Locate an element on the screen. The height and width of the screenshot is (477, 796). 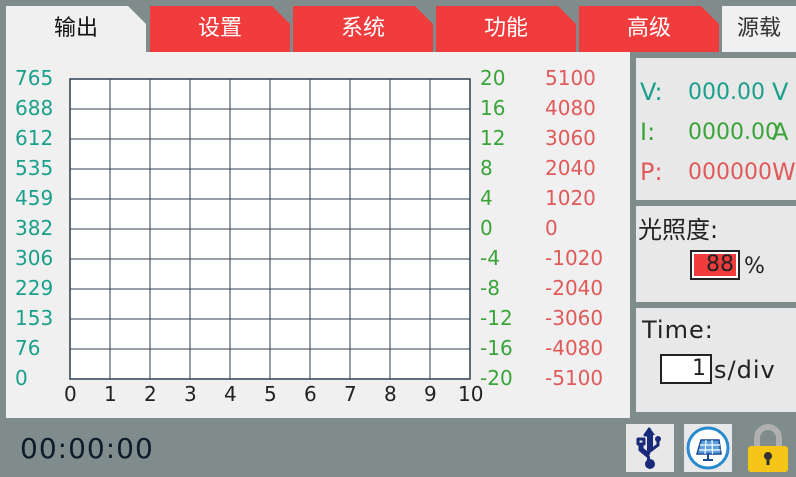
inner-right-axis-tick: 20 is located at coordinates (493, 78).